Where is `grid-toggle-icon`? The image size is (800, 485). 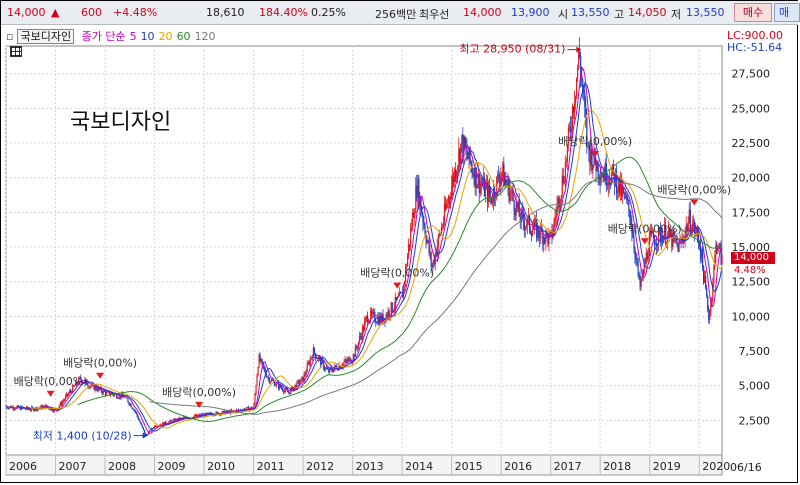 grid-toggle-icon is located at coordinates (16, 51).